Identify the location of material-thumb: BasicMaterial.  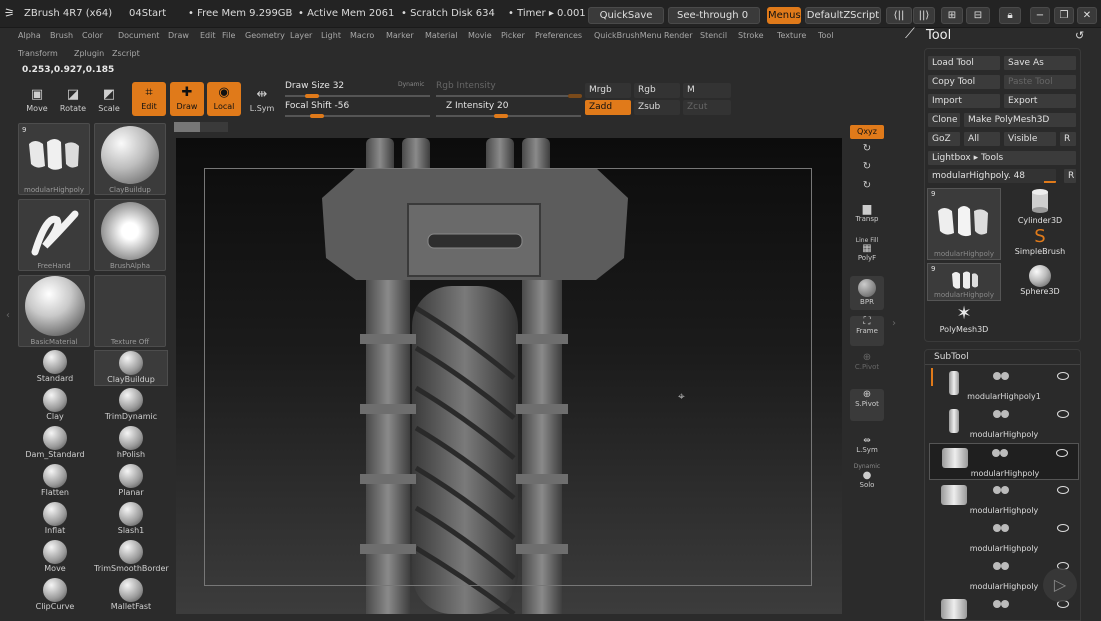
(54, 311).